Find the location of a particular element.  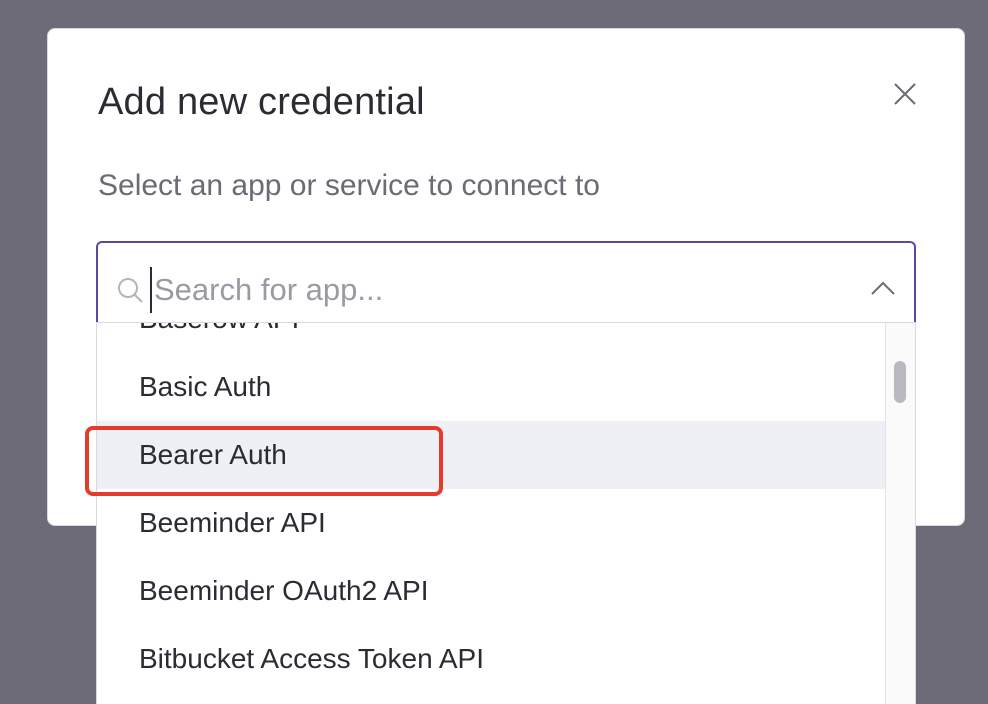

dropdown-item-bitbucket-access-token-api: Bitbucket Access Token API is located at coordinates (491, 659).